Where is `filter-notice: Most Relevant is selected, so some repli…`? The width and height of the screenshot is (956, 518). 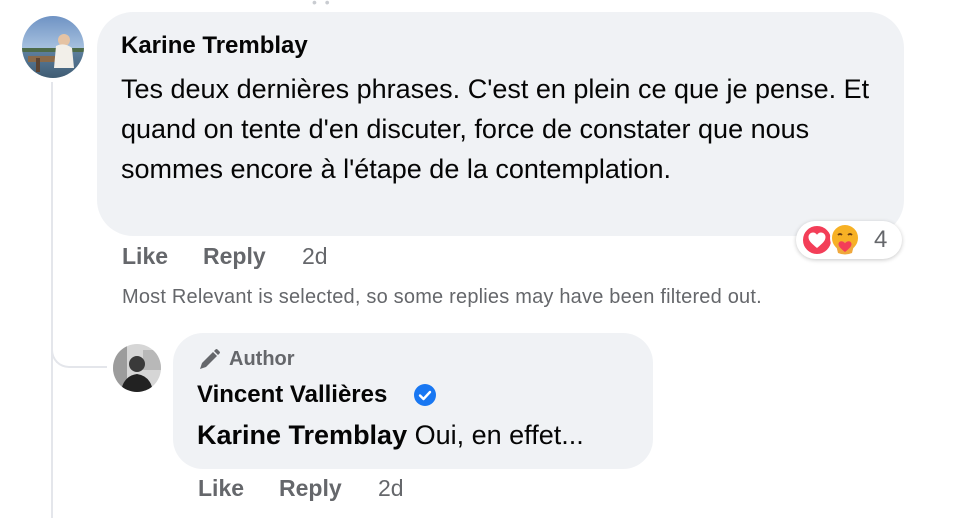
filter-notice: Most Relevant is selected, so some repli… is located at coordinates (442, 297).